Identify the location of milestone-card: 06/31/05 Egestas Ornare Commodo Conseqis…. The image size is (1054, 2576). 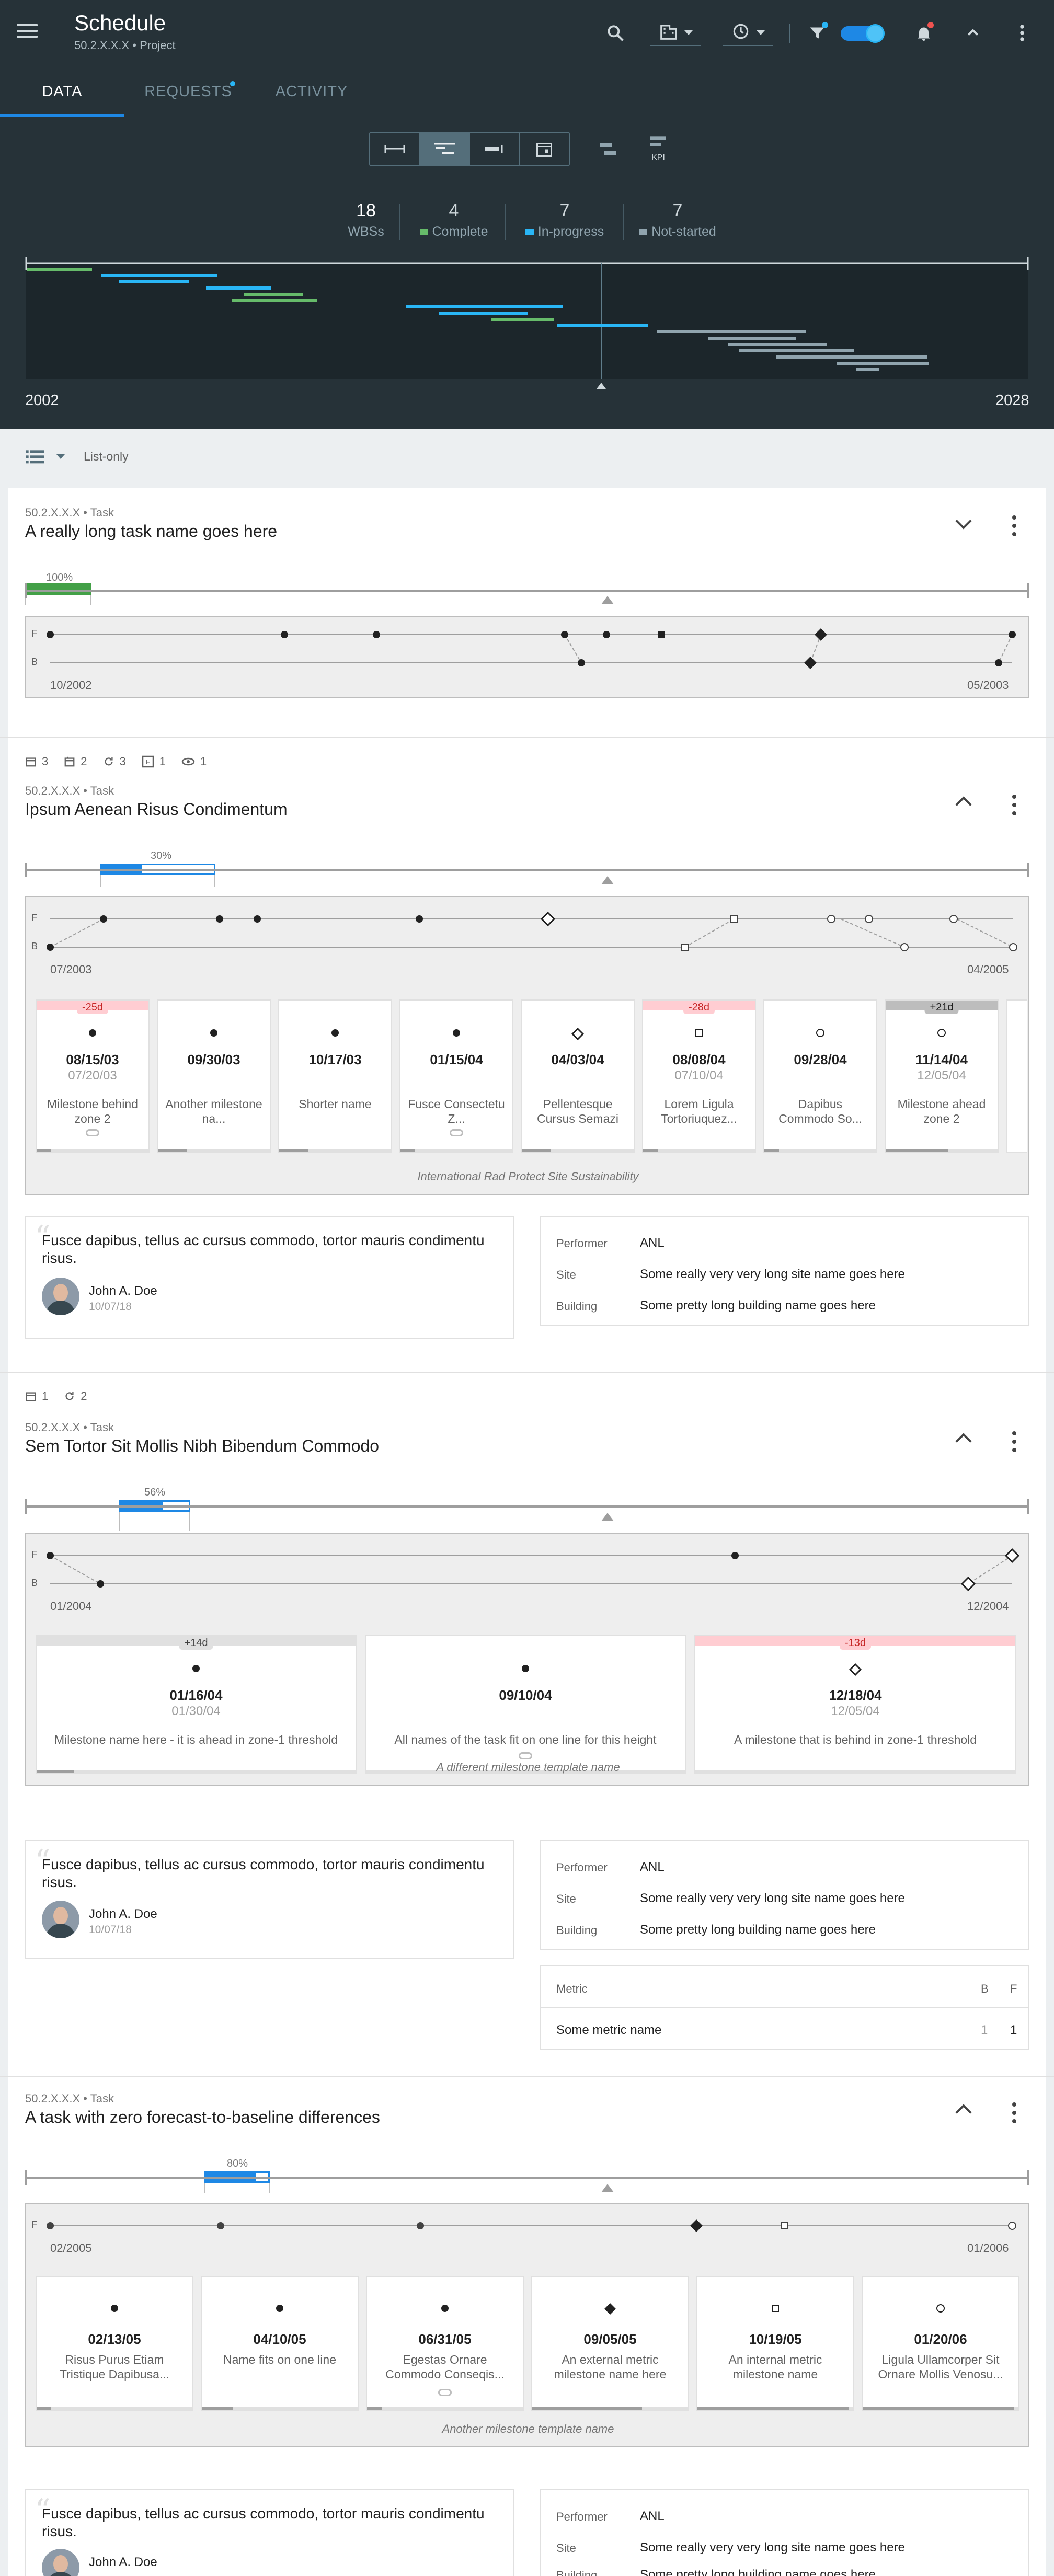
(445, 2343).